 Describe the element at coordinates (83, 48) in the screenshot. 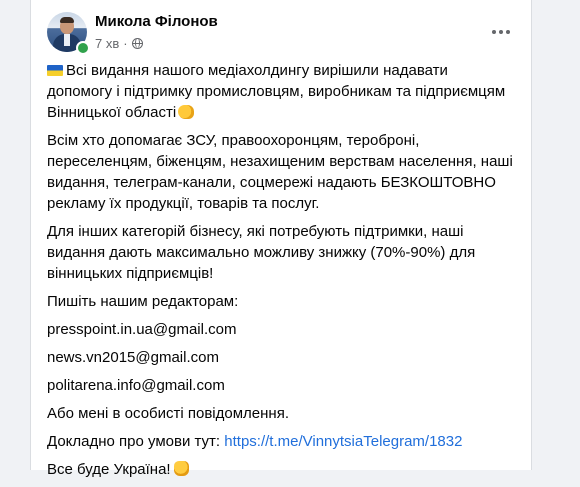

I see `online-status-dot` at that location.